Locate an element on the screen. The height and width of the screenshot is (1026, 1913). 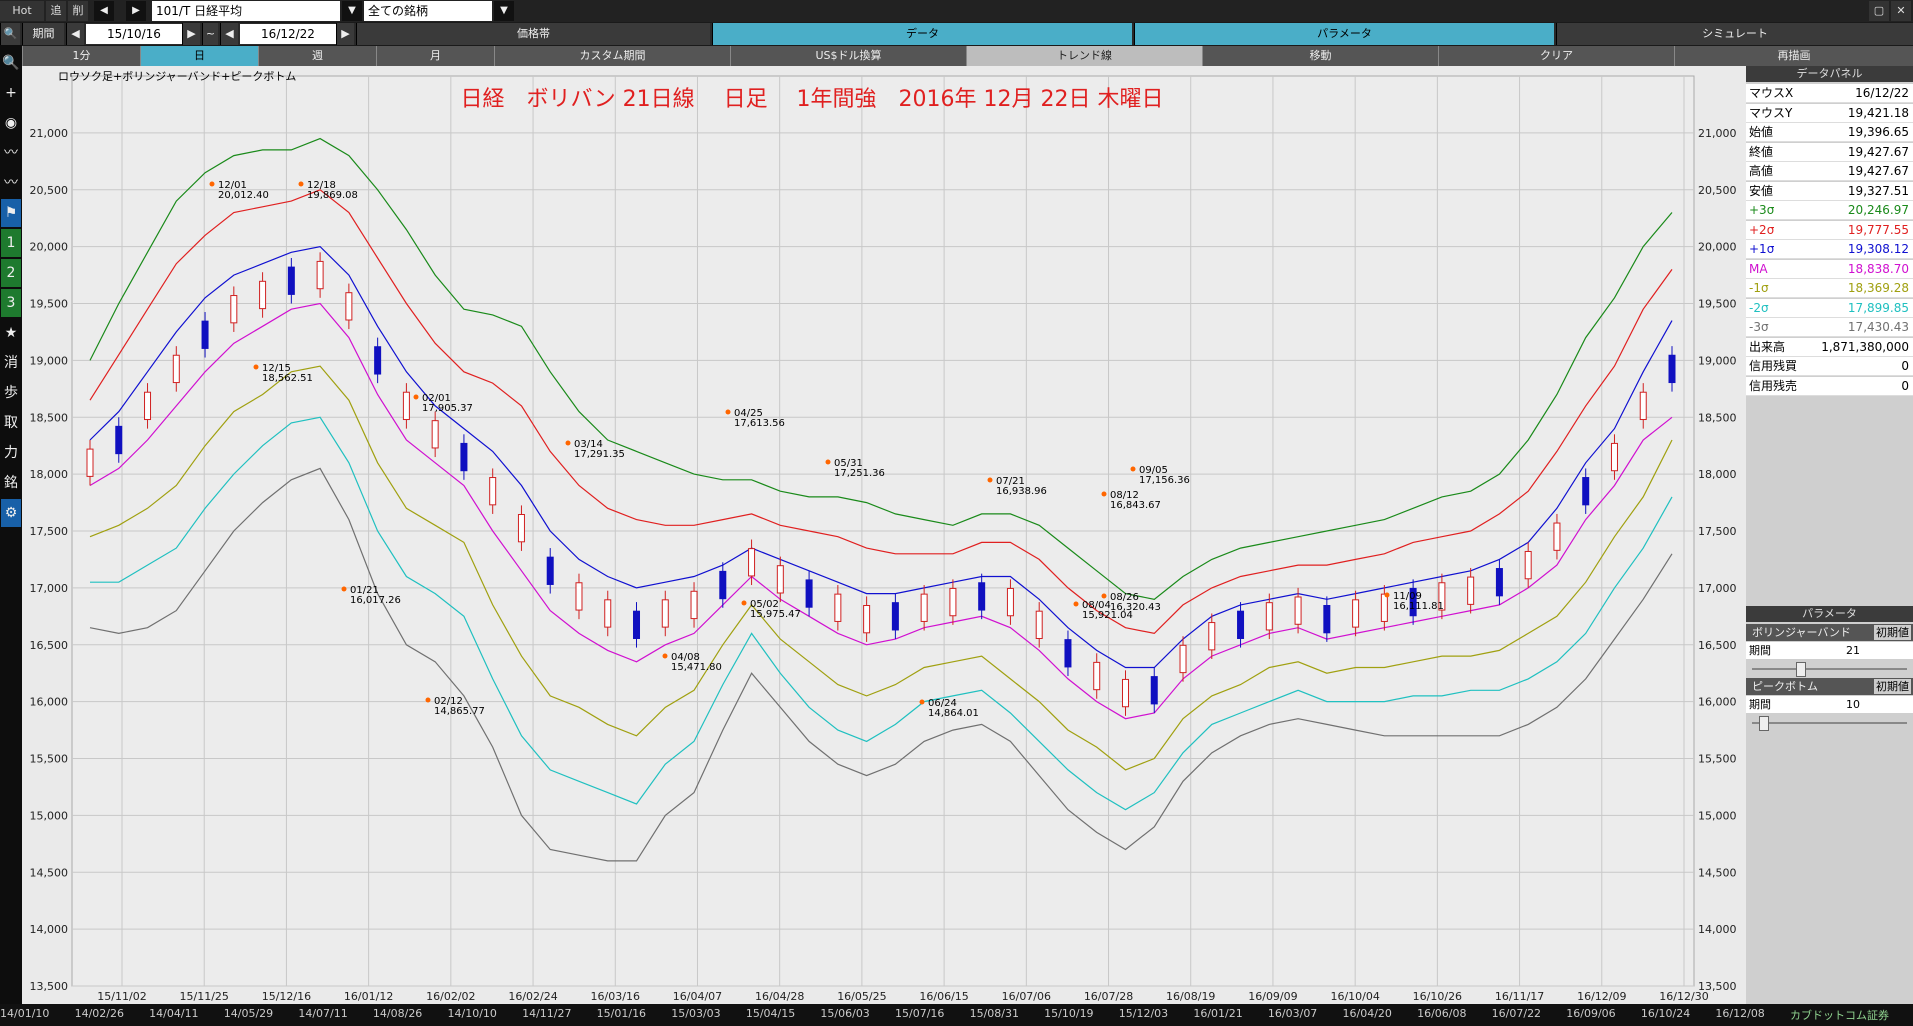
settings-icon: ⚙ is located at coordinates (11, 513).